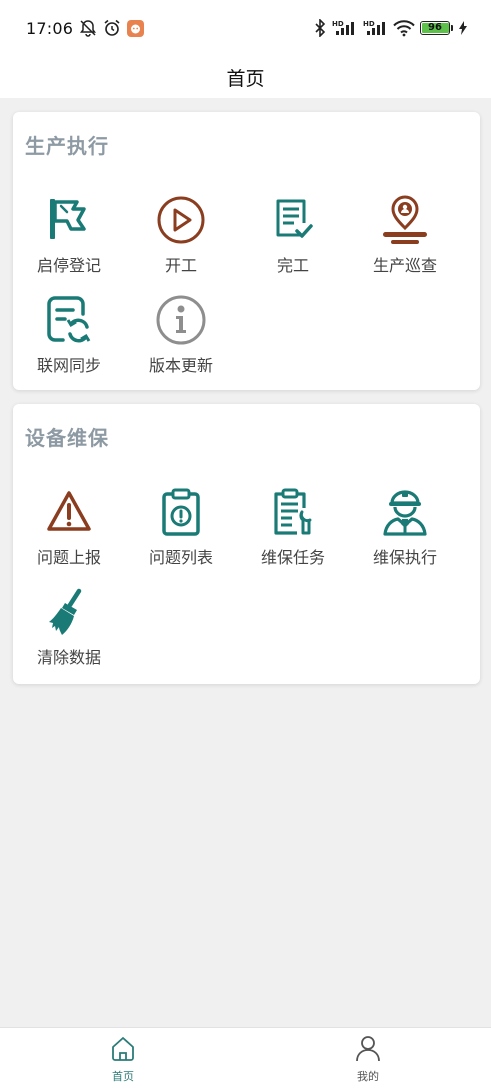  I want to click on menu-item-maintenance-execution: 维保执行, so click(405, 529).